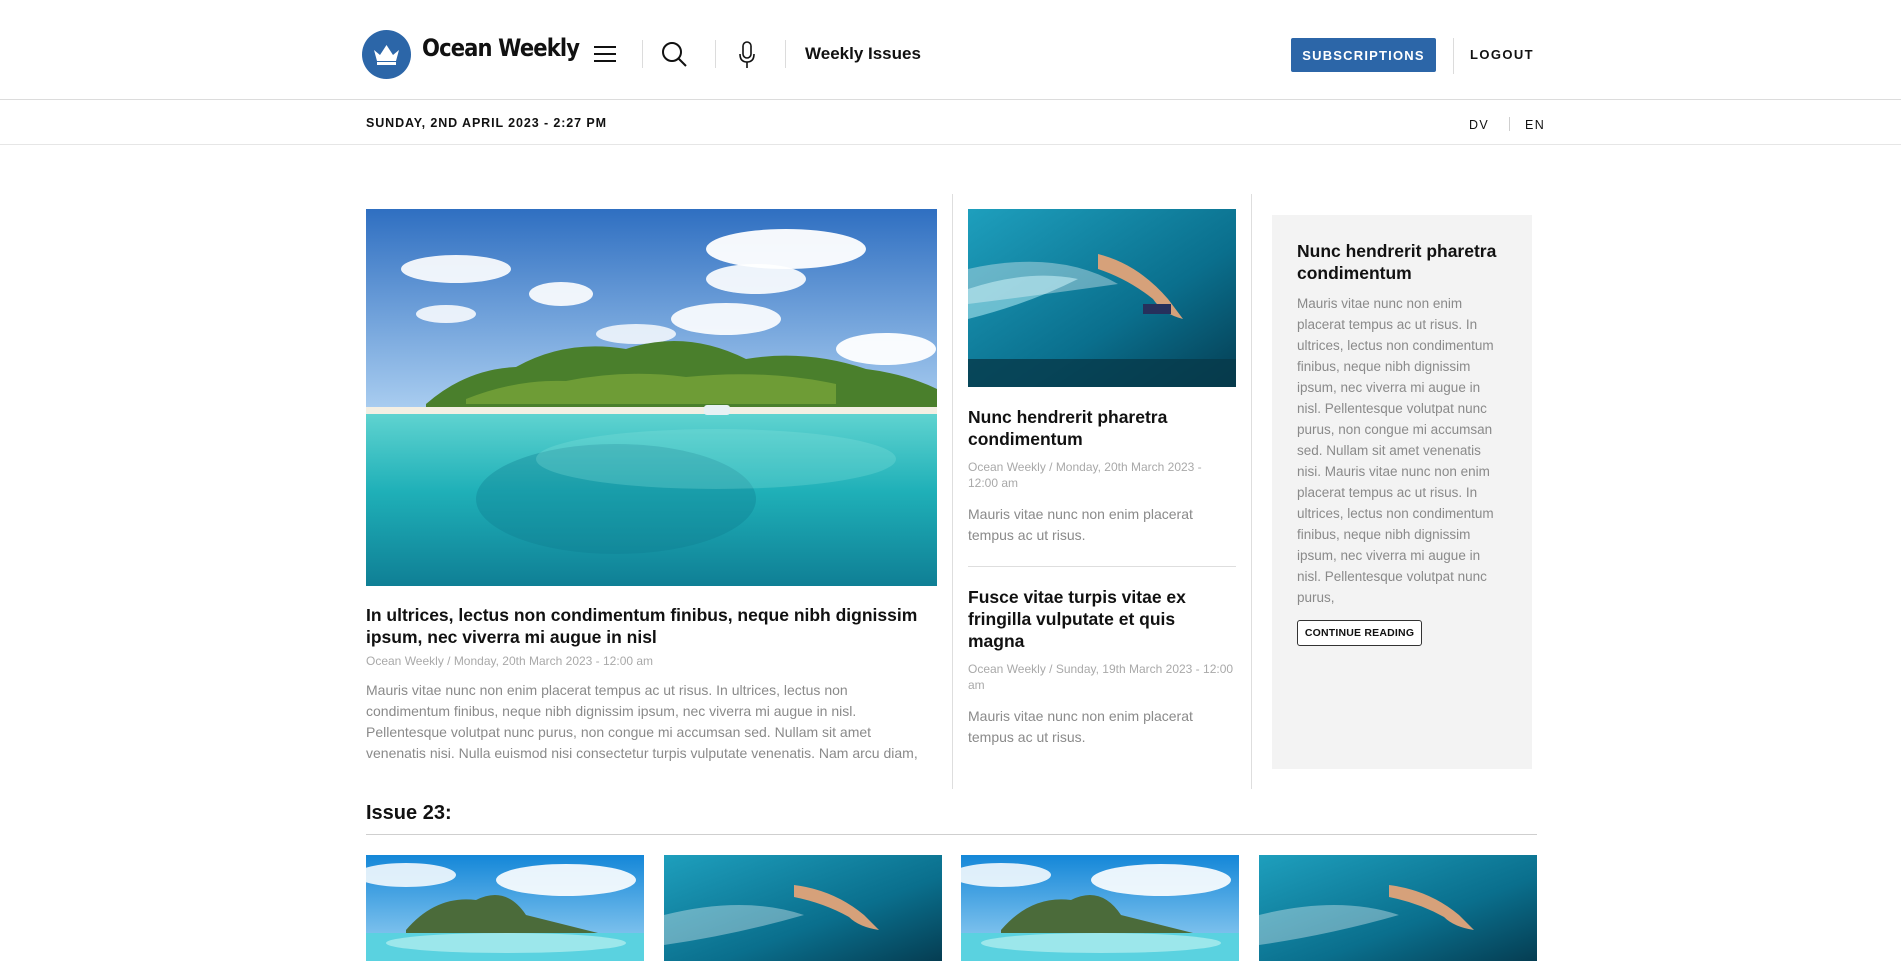  Describe the element at coordinates (1509, 124) in the screenshot. I see `language-divider` at that location.